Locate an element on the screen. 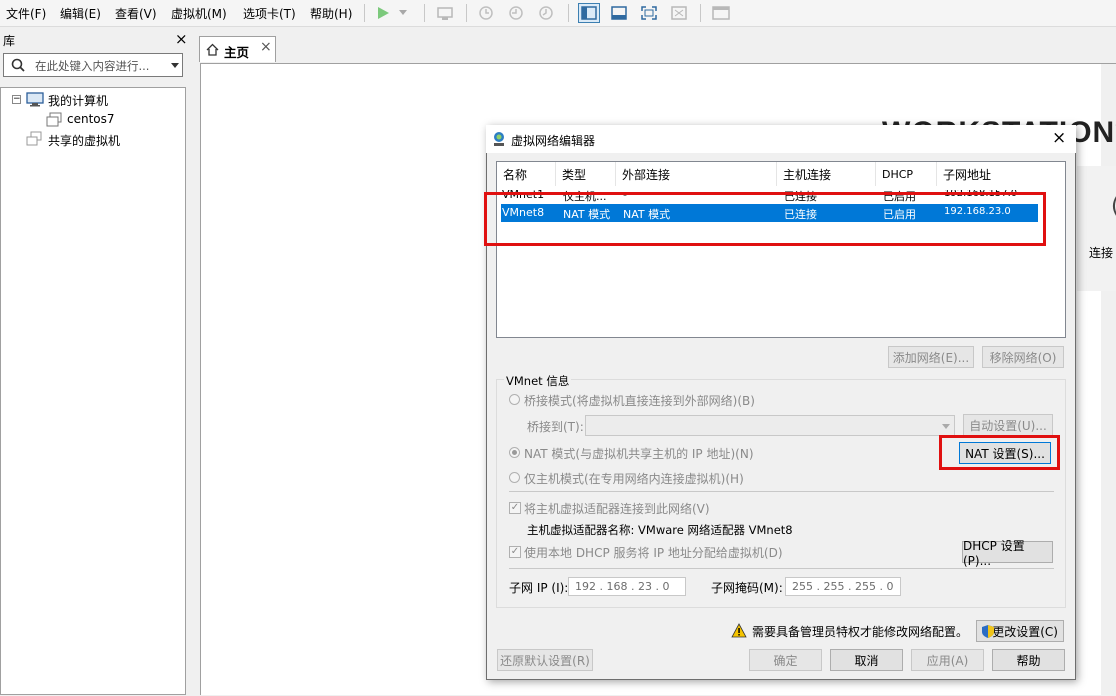  warning-icon is located at coordinates (739, 630).